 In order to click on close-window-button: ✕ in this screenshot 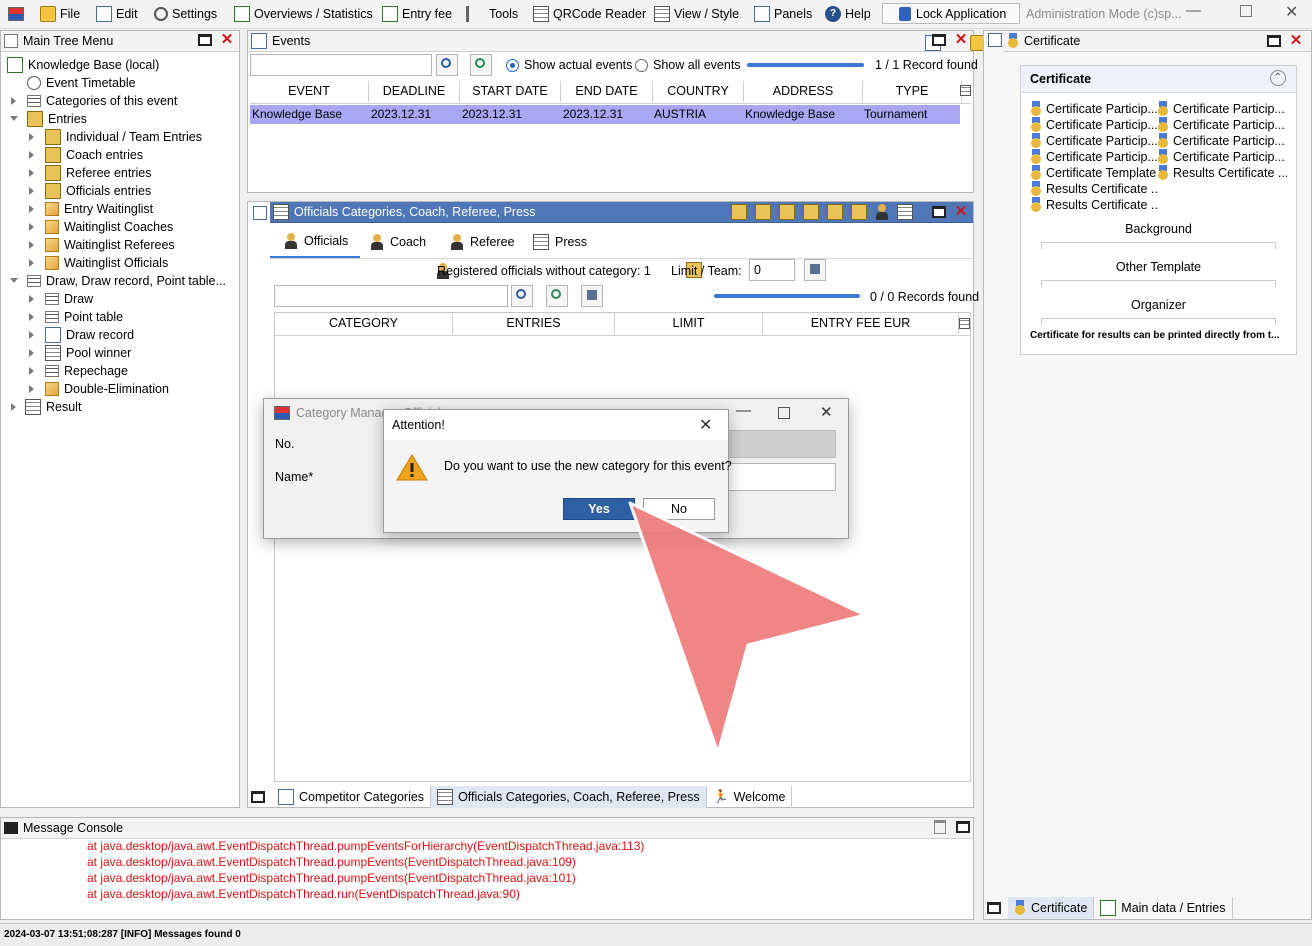, I will do `click(1291, 12)`.